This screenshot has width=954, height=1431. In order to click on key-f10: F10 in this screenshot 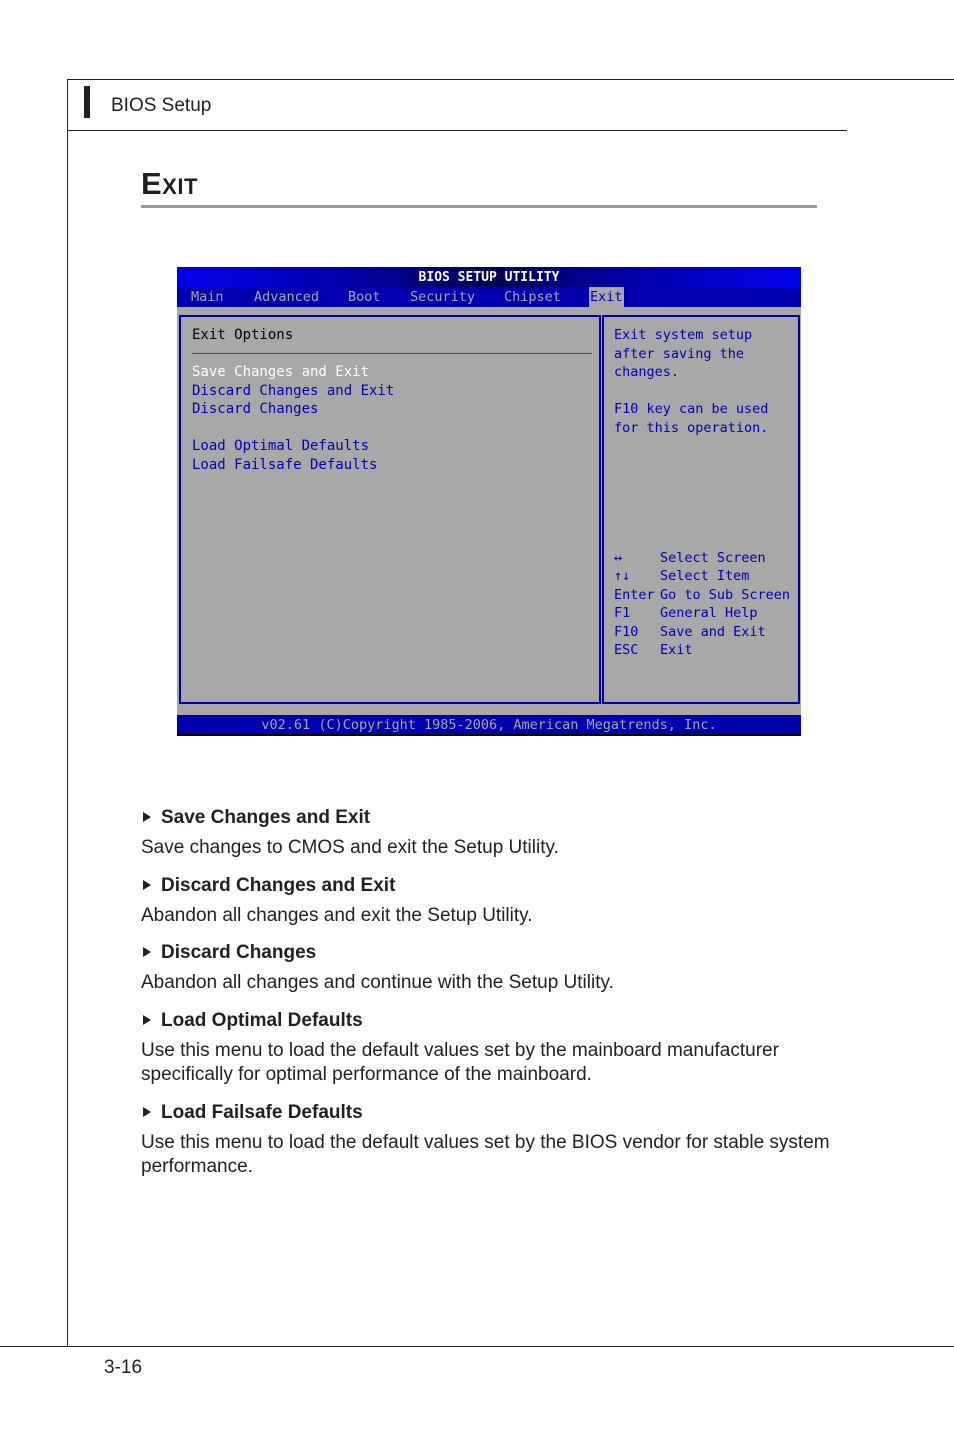, I will do `click(626, 632)`.